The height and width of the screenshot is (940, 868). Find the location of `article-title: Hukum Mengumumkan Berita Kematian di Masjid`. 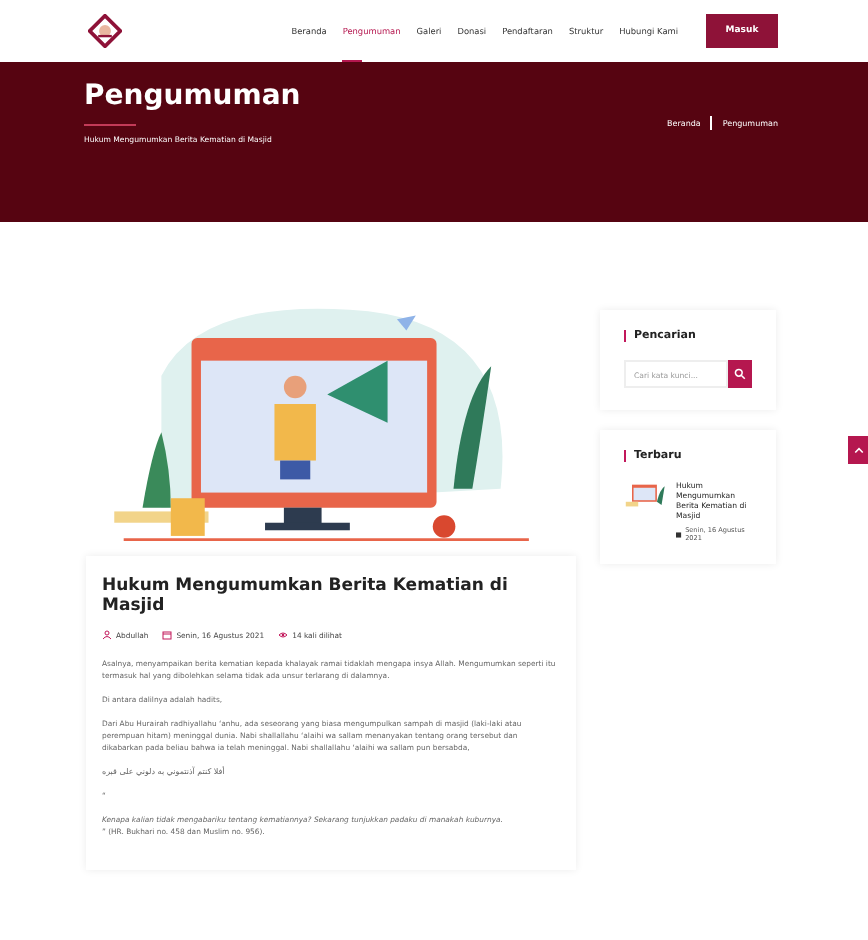

article-title: Hukum Mengumumkan Berita Kematian di Masjid is located at coordinates (306, 596).